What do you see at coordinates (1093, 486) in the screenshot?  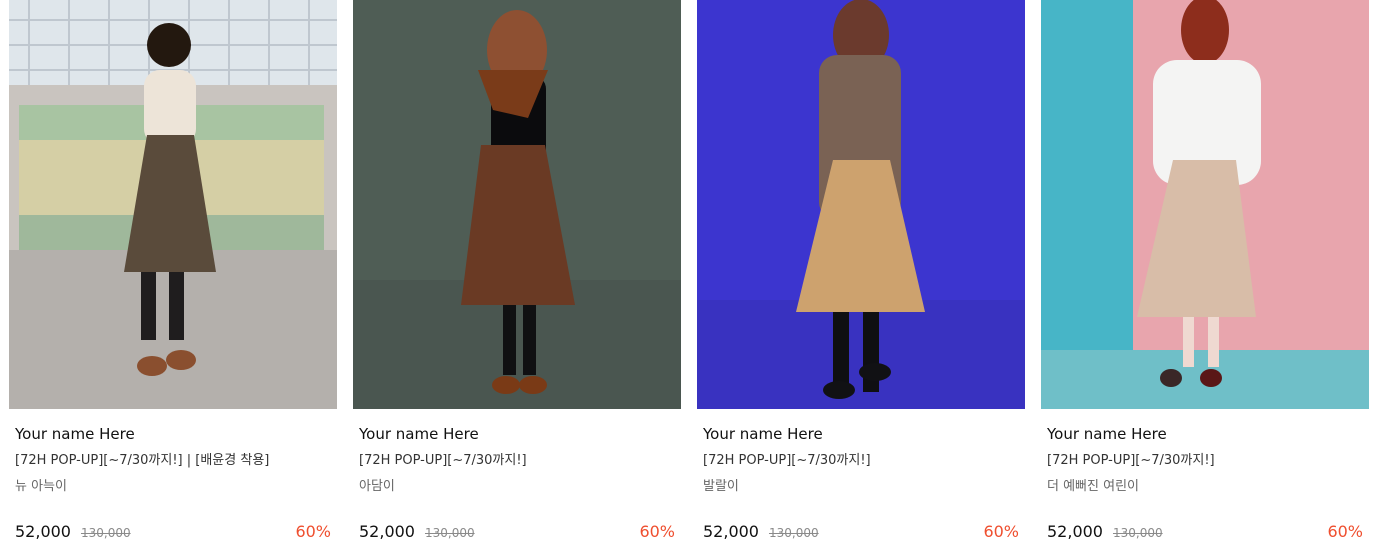 I see `product-option: 더 예뻐진 여린이` at bounding box center [1093, 486].